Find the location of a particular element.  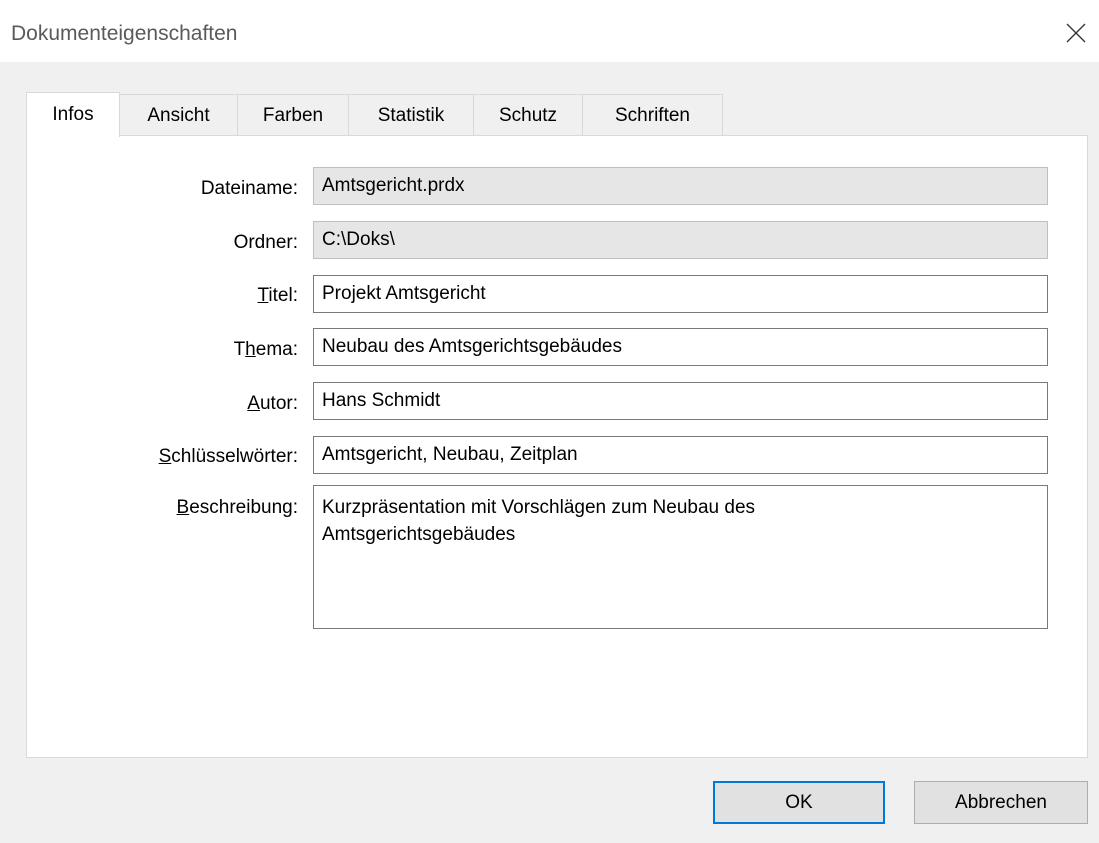

tab-schutz: Schutz is located at coordinates (528, 115).